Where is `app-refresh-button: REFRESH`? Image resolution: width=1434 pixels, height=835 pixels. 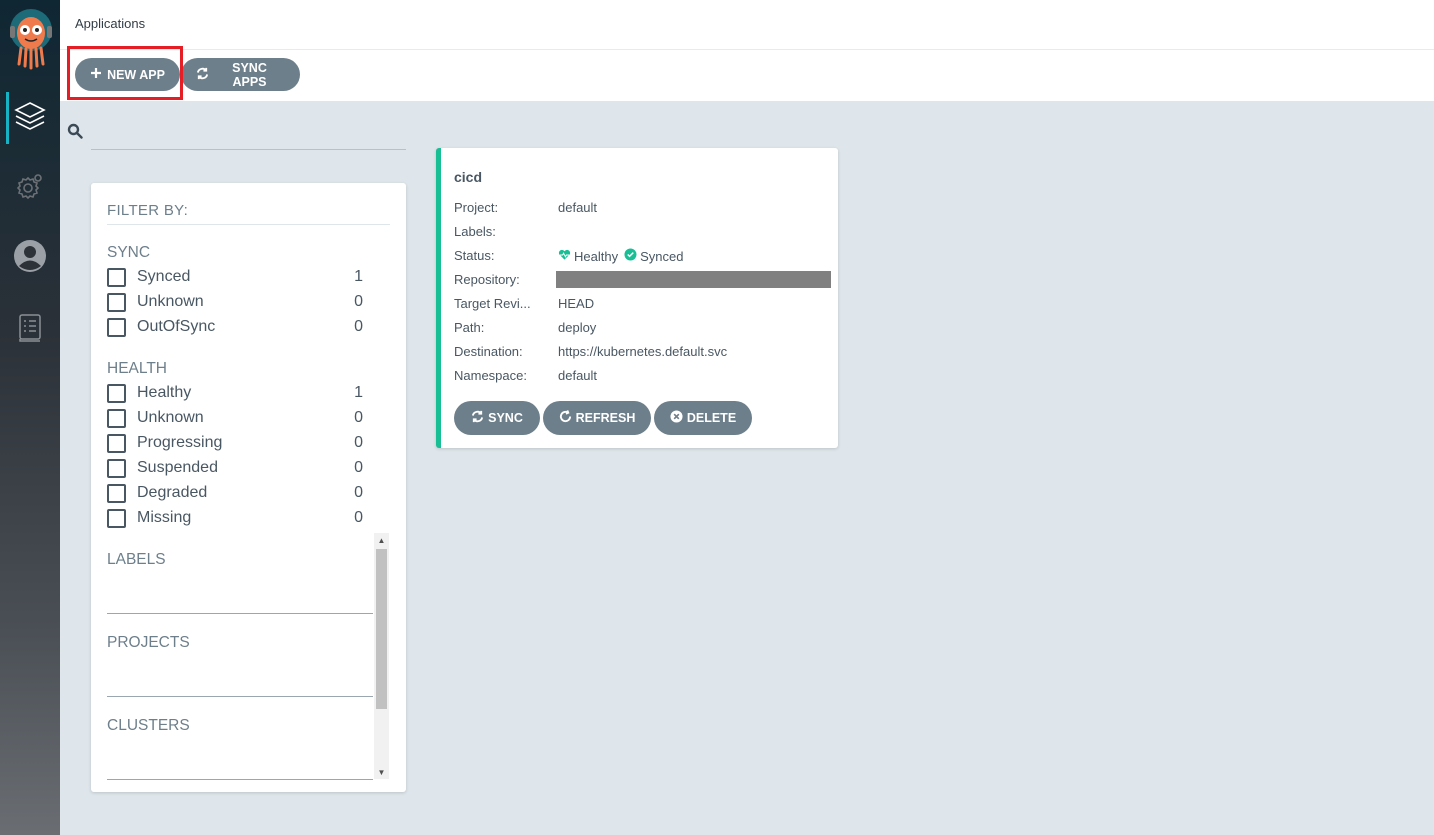
app-refresh-button: REFRESH is located at coordinates (597, 418).